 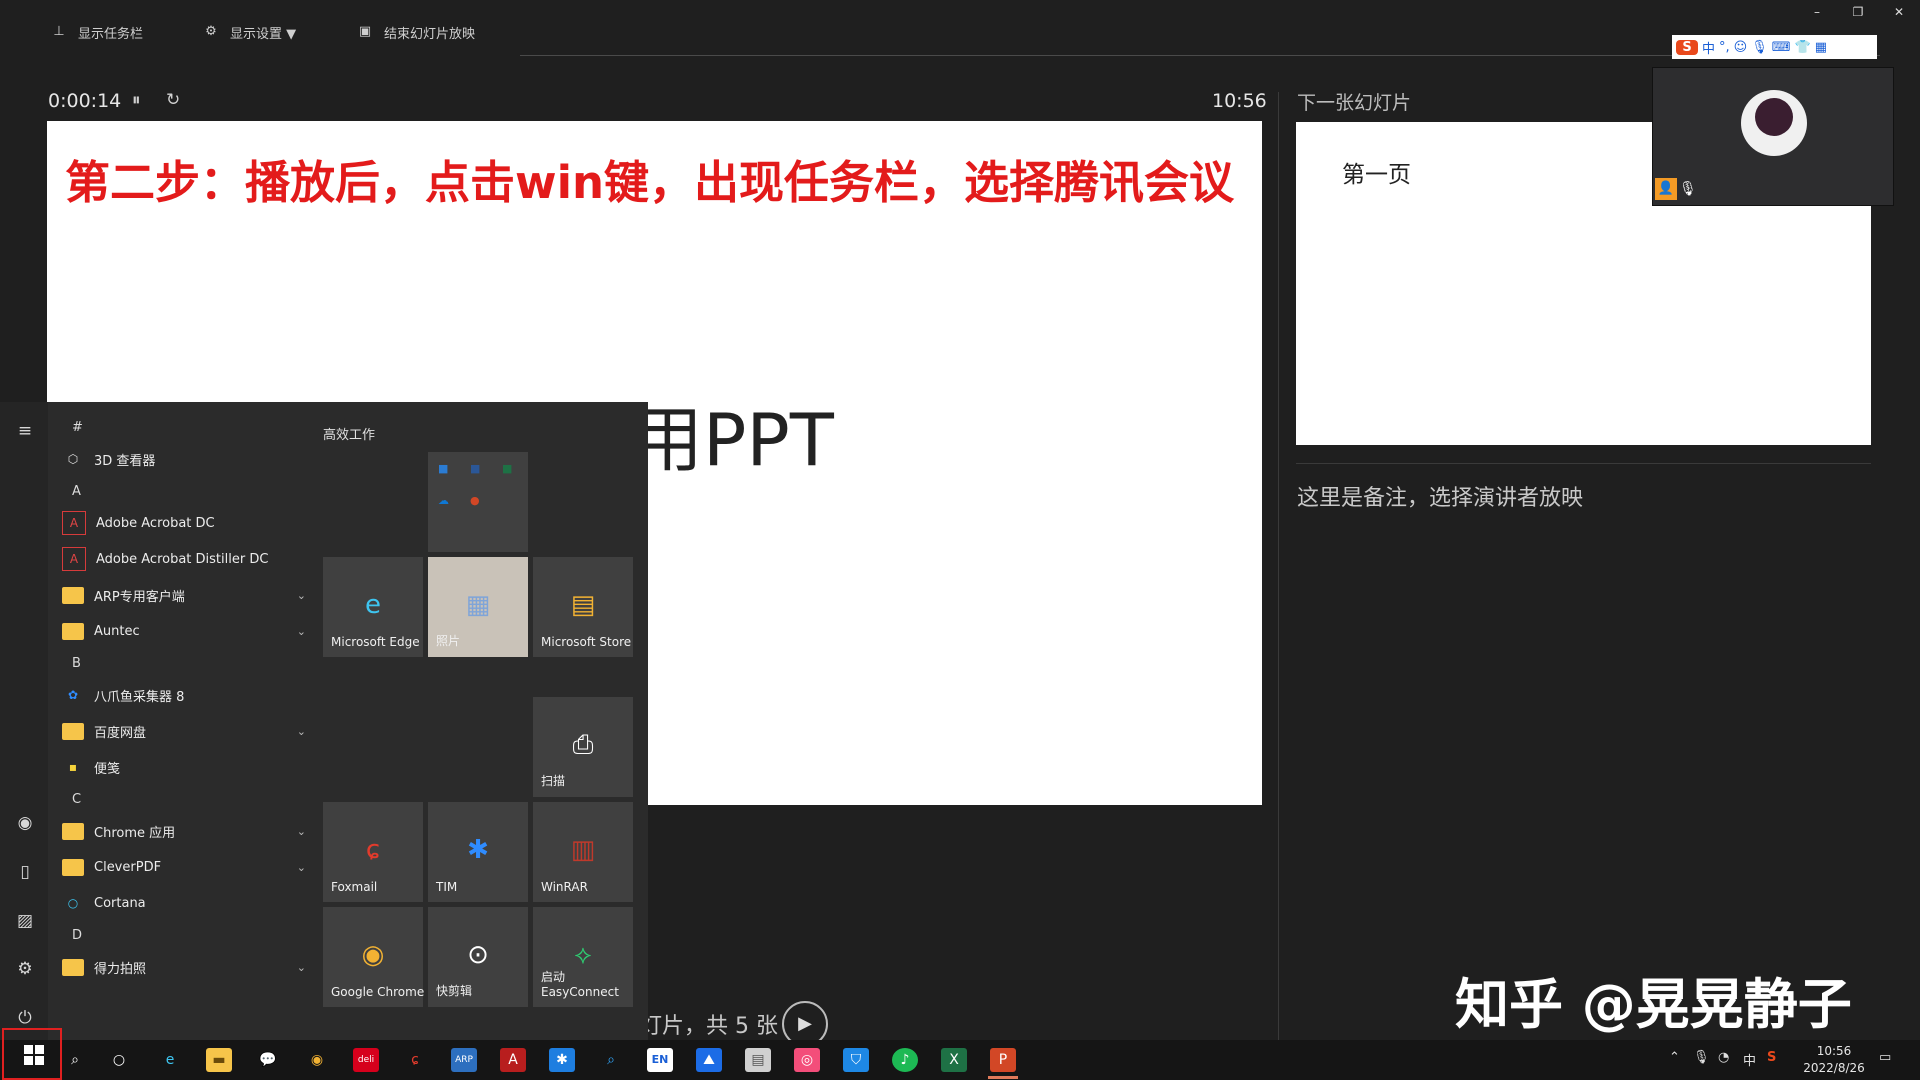 What do you see at coordinates (139, 597) in the screenshot?
I see `app-list-item-label: ARP专用客户端` at bounding box center [139, 597].